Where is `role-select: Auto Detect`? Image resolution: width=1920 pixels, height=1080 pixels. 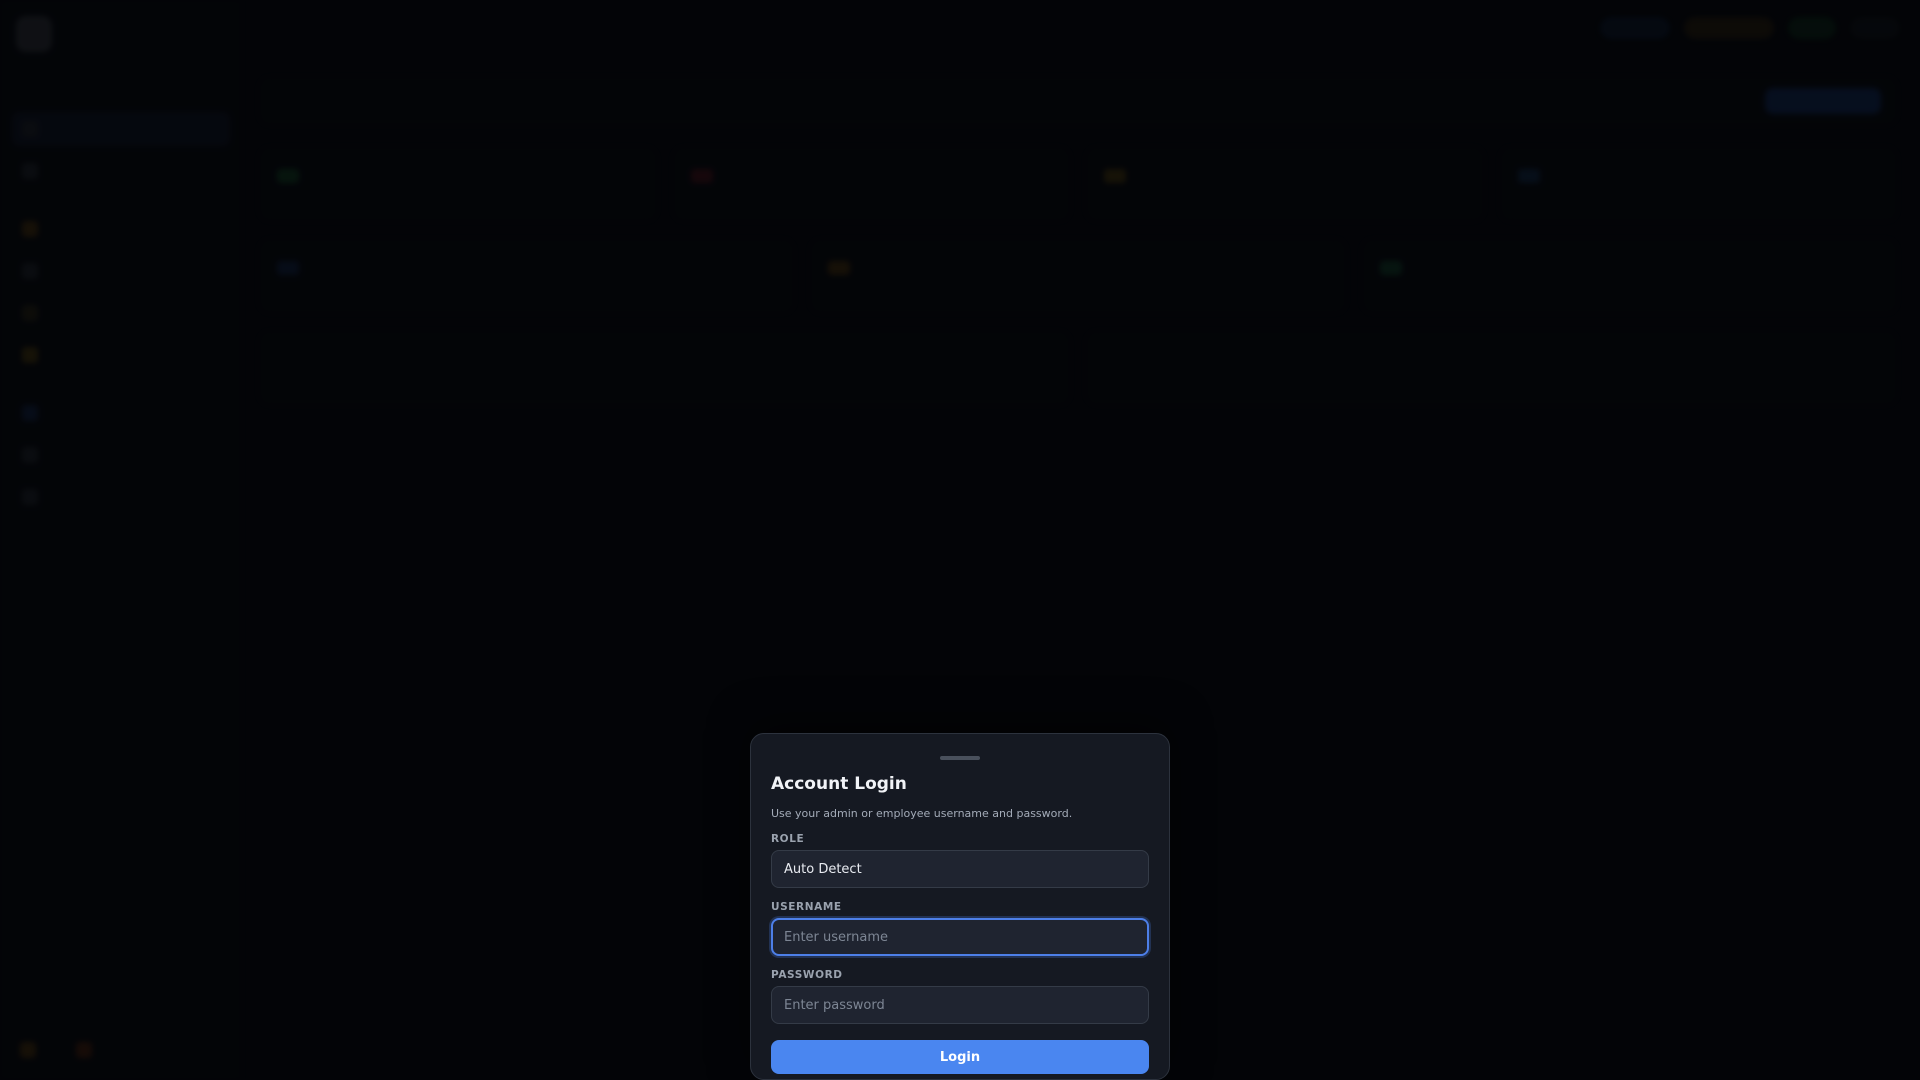 role-select: Auto Detect is located at coordinates (960, 869).